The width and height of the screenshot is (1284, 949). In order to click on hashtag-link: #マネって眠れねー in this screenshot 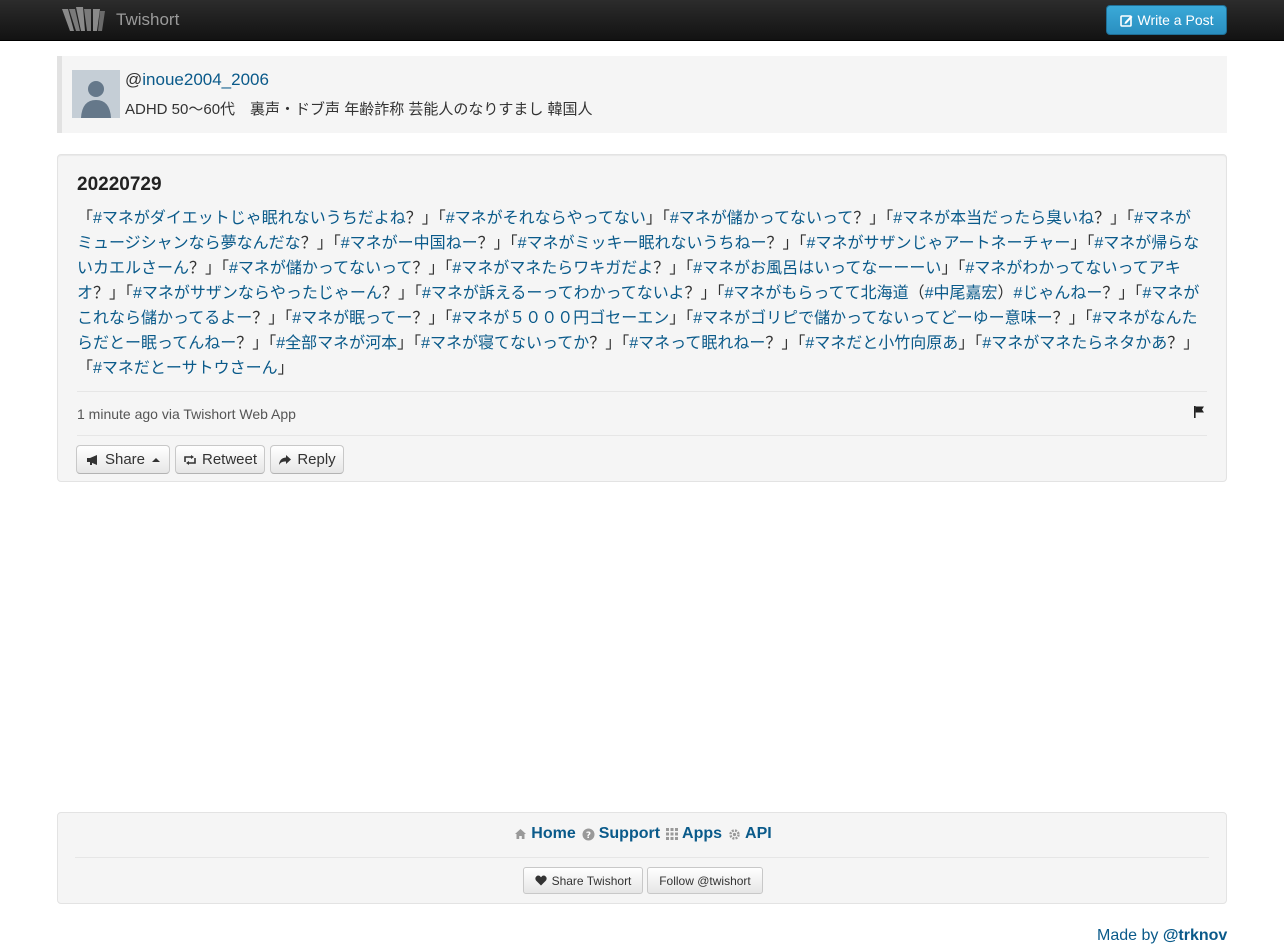, I will do `click(697, 343)`.